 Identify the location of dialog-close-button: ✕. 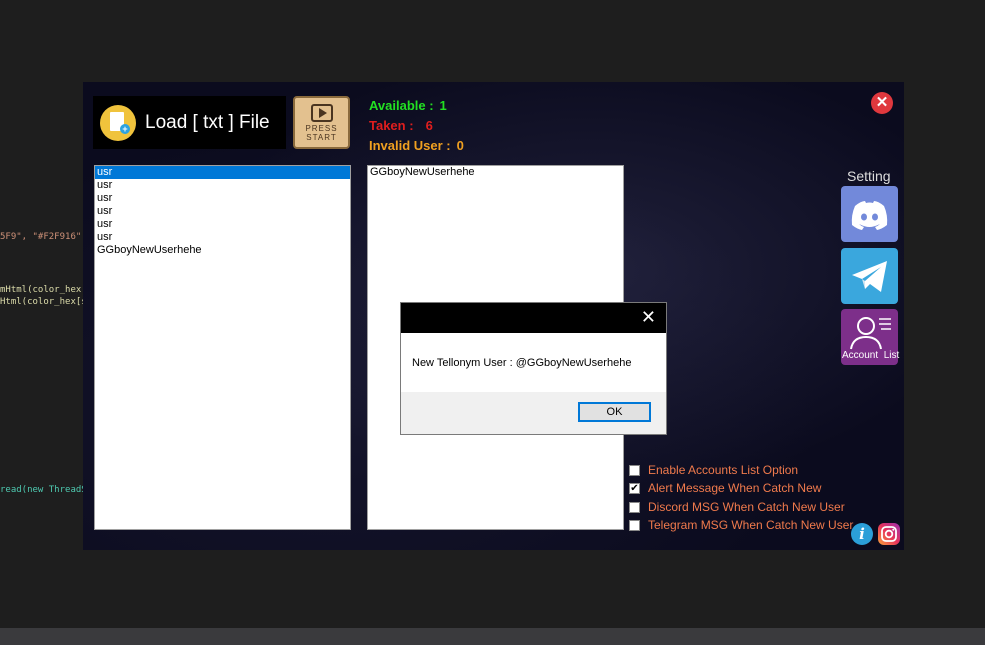
(648, 317).